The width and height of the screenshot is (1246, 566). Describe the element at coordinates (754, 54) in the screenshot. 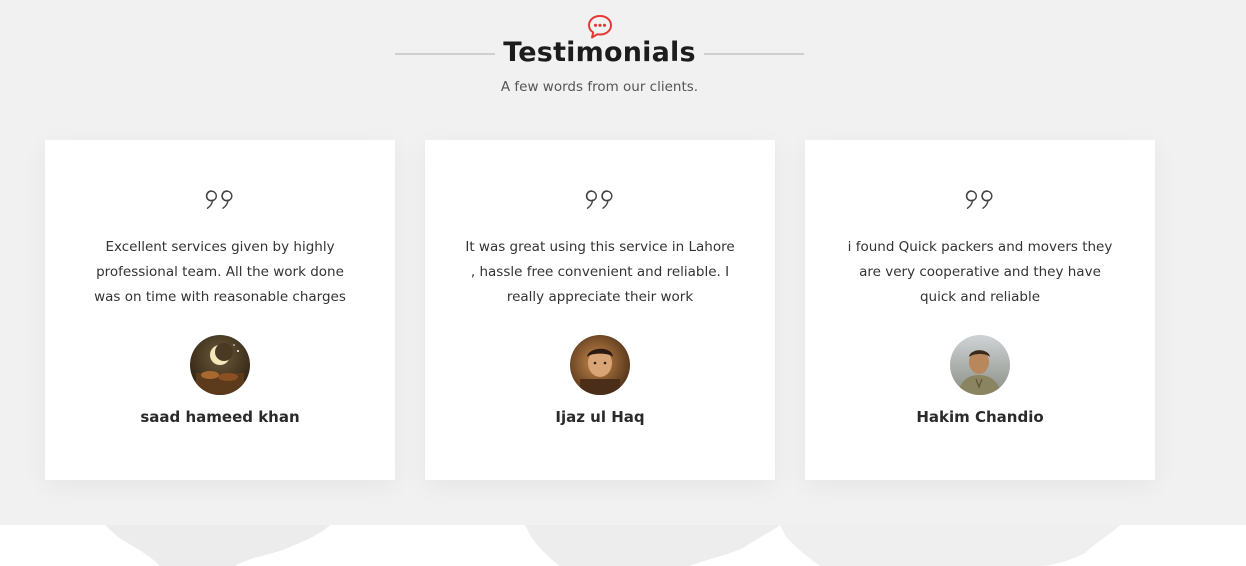

I see `title-divider-right` at that location.